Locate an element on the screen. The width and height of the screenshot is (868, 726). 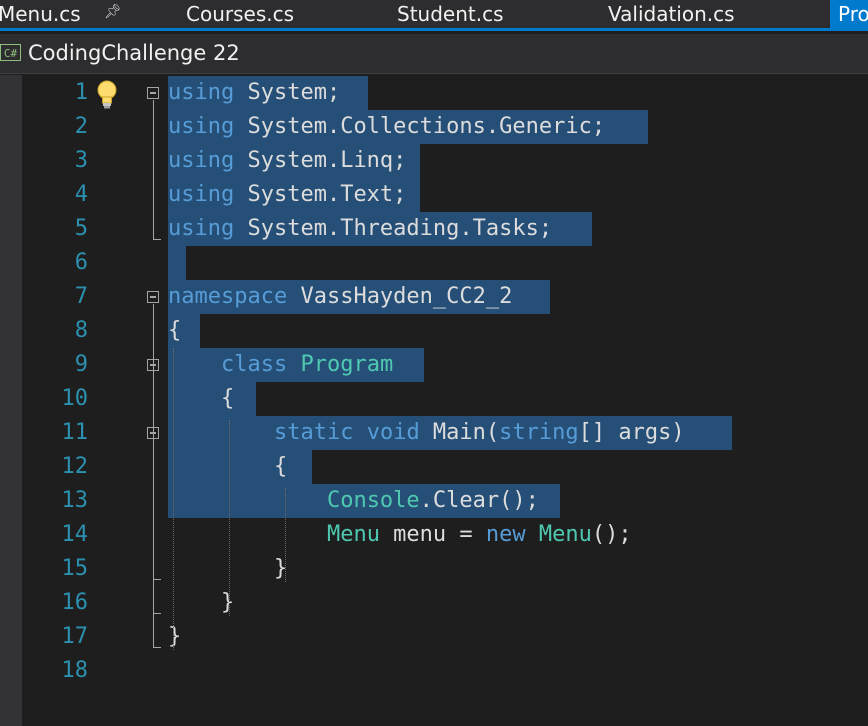
code-token: static is located at coordinates (313, 432).